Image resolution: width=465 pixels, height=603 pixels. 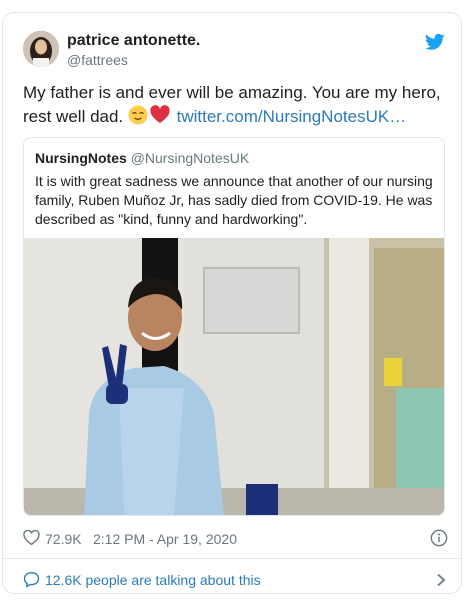 What do you see at coordinates (160, 114) in the screenshot?
I see `red-heart-emoji-icon` at bounding box center [160, 114].